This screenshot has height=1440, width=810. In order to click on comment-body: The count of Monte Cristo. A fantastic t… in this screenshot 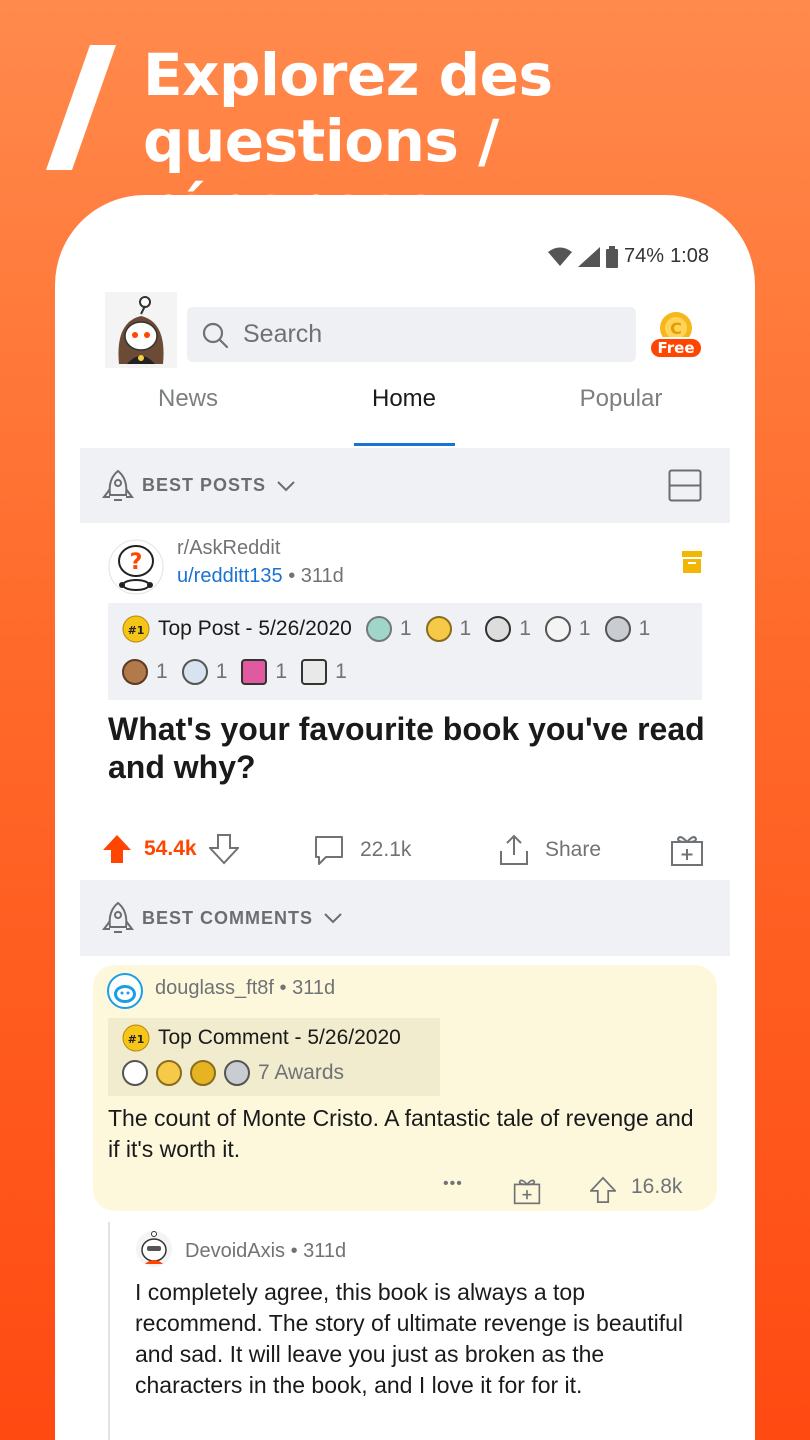, I will do `click(401, 1133)`.